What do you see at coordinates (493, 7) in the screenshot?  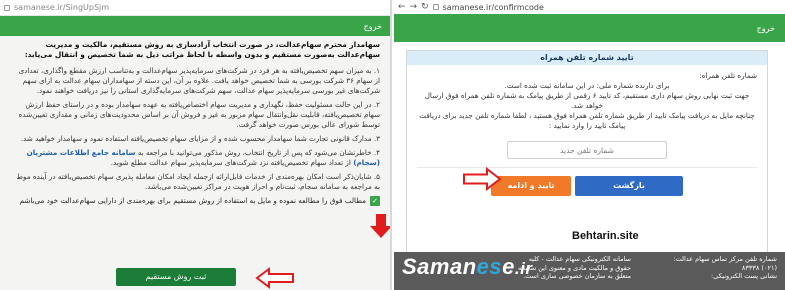 I see `right-url-text: samanese.ir/confirmcode` at bounding box center [493, 7].